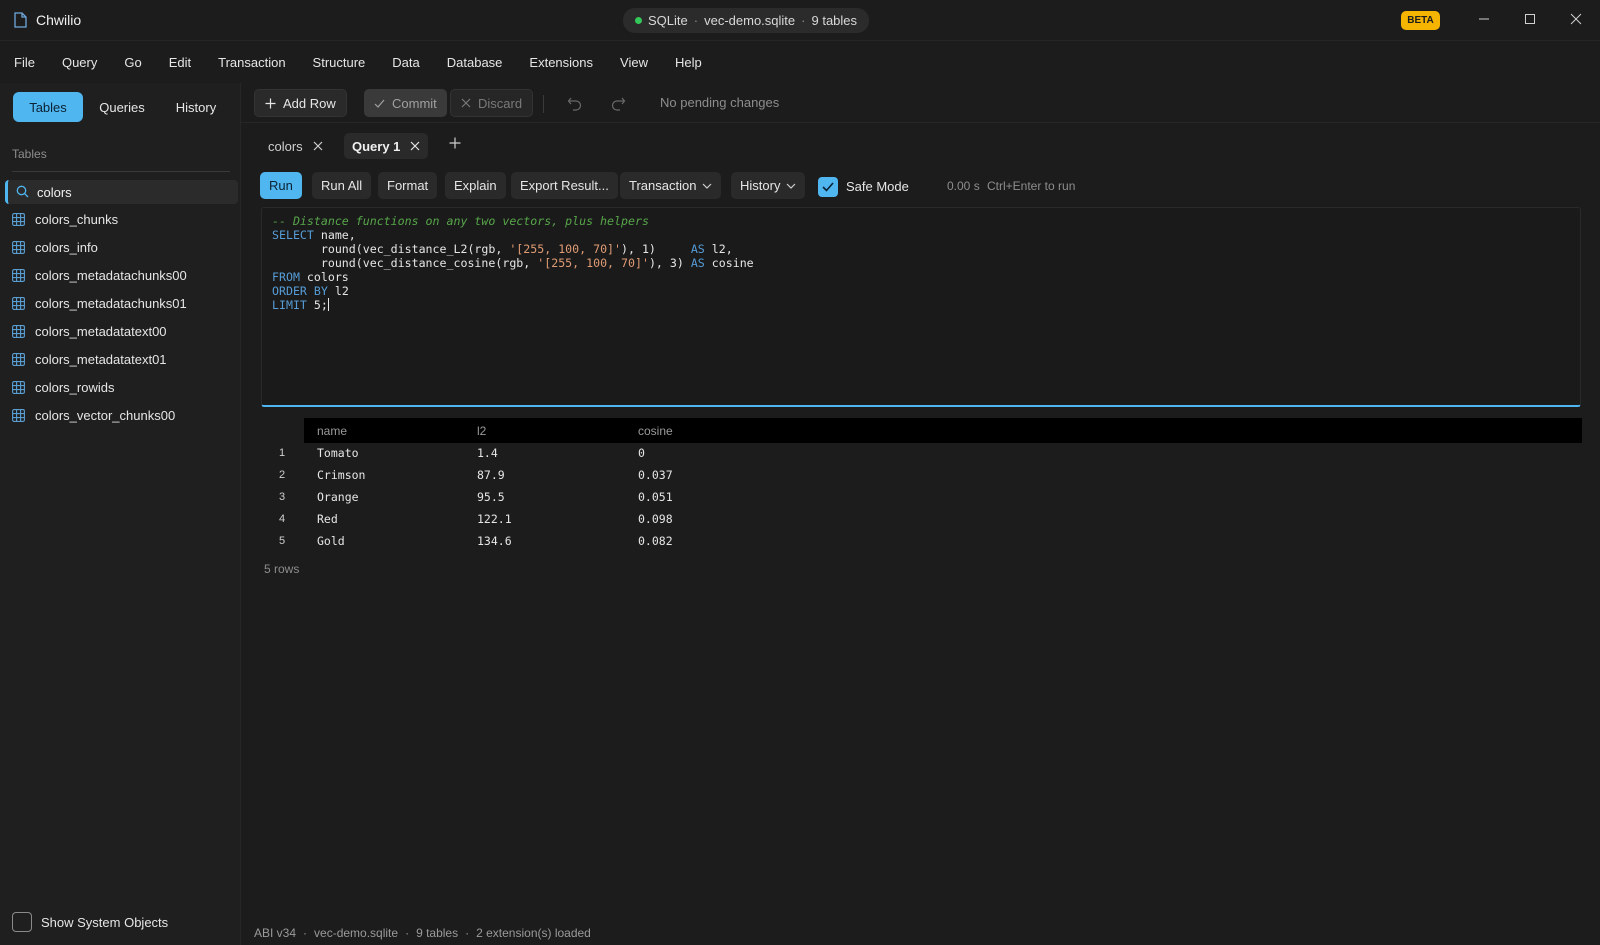 This screenshot has height=945, width=1600. I want to click on segment-queries: Queries, so click(122, 107).